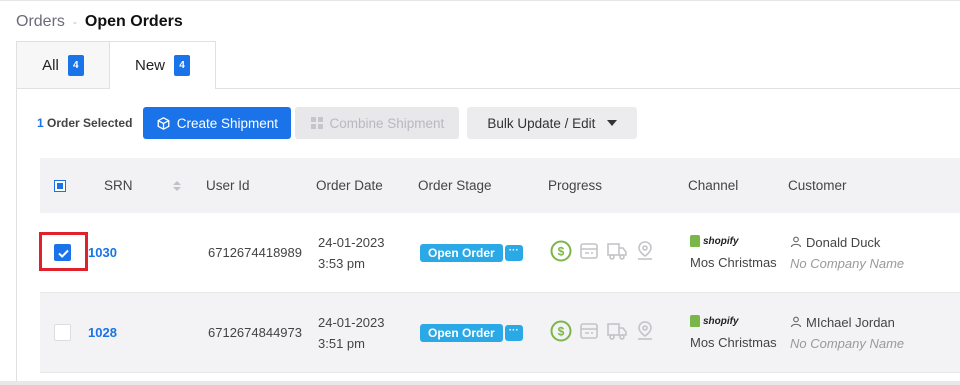  I want to click on order-date: 24-01-2023 3:53 pm, so click(351, 253).